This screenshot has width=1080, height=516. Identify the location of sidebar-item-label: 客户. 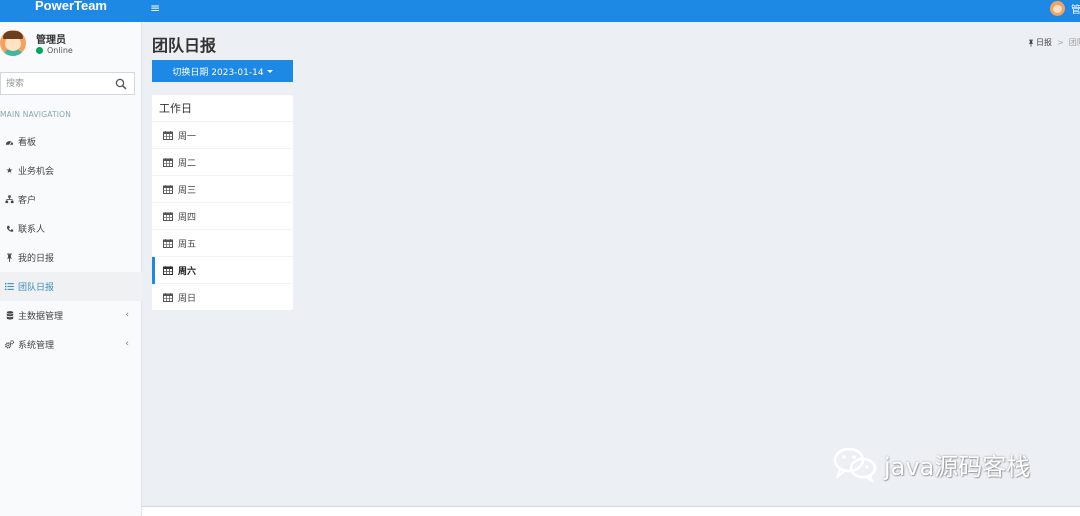
(27, 201).